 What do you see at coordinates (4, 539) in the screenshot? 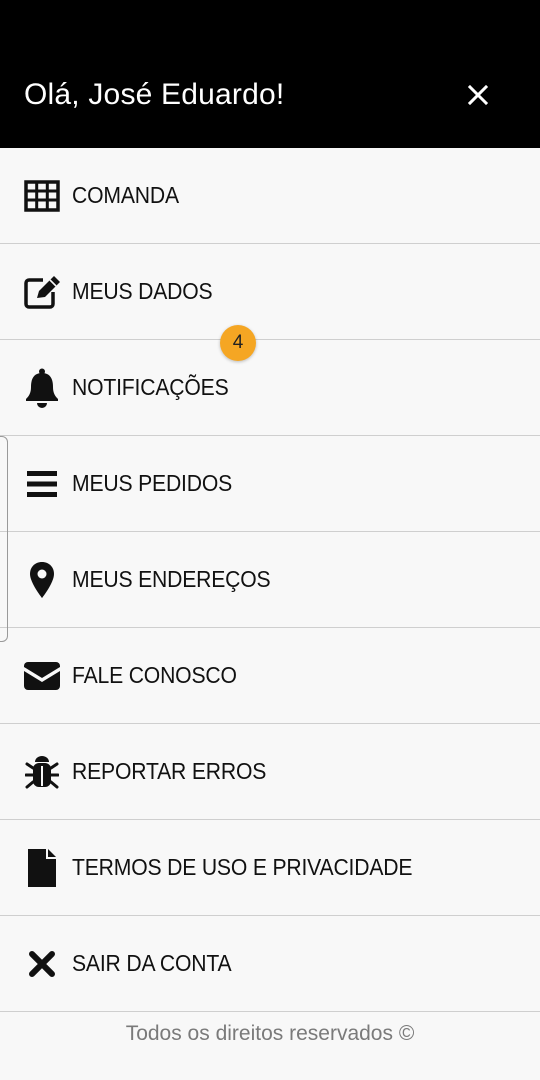
I see `drawer-edge-handle` at bounding box center [4, 539].